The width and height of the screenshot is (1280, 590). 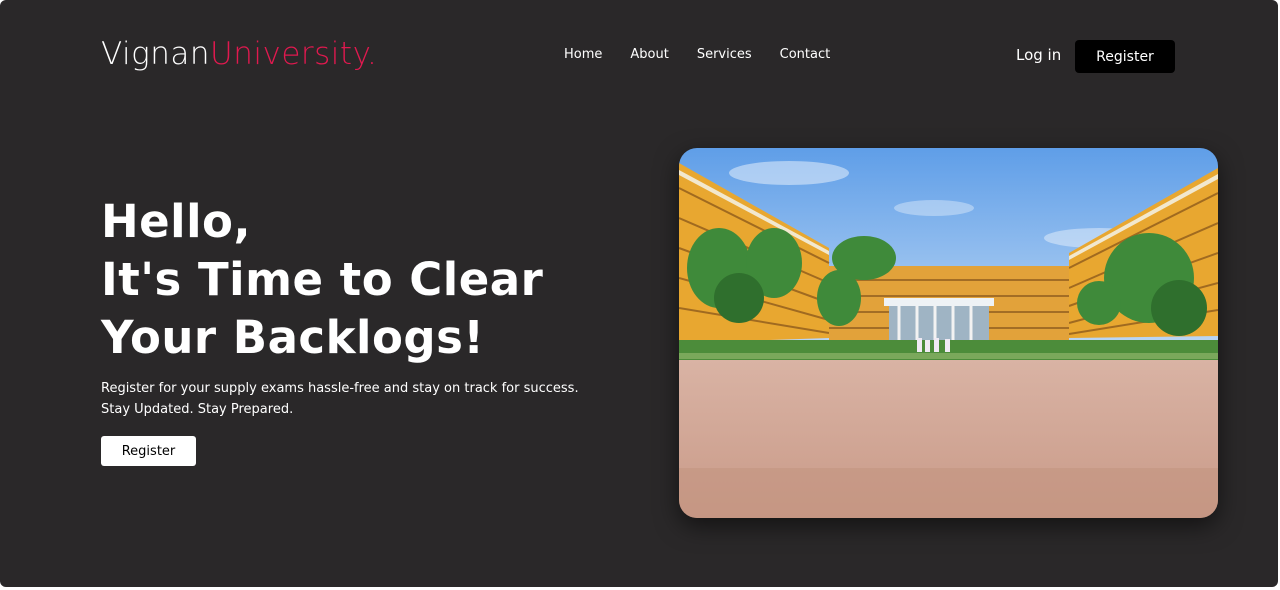 What do you see at coordinates (1125, 56) in the screenshot?
I see `register-button-header: Register` at bounding box center [1125, 56].